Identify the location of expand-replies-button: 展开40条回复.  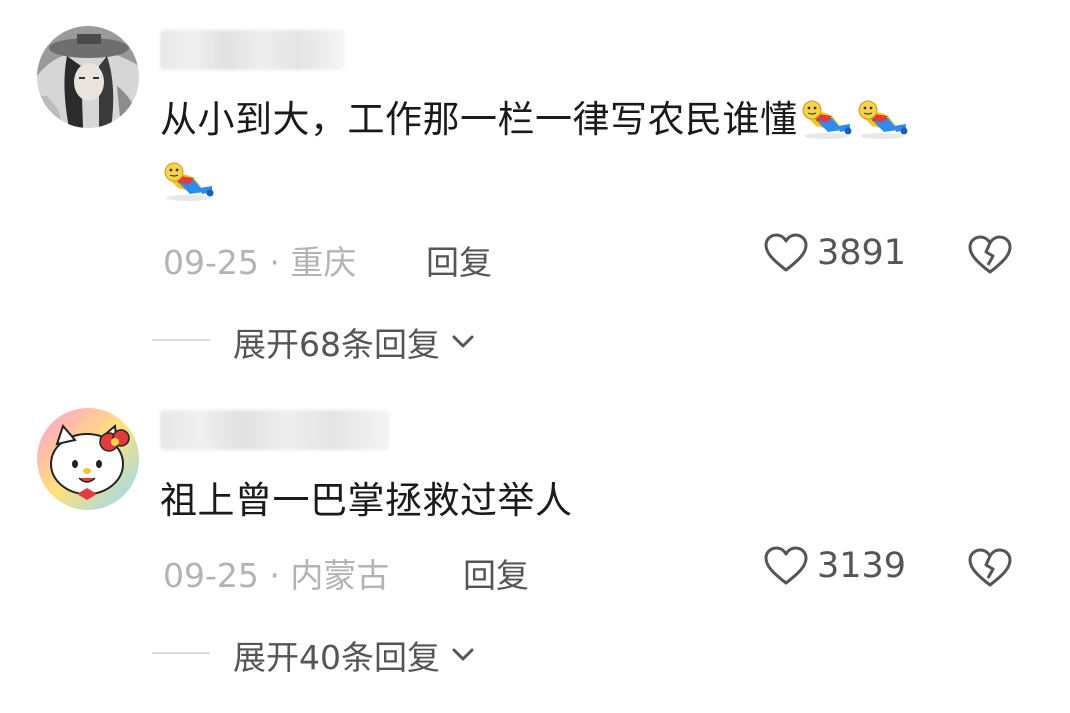
(354, 655).